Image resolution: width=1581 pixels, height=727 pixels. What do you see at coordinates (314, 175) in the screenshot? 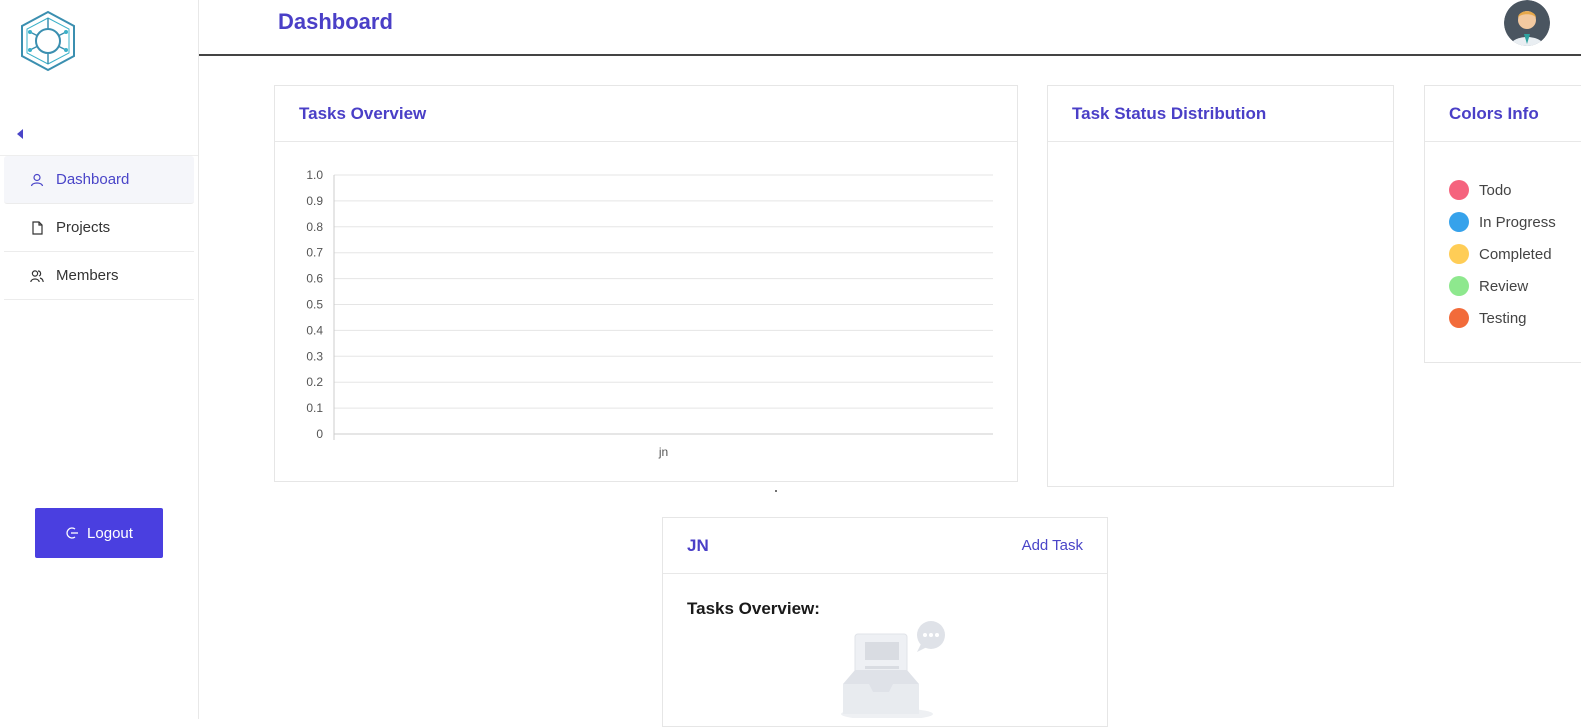
I see `y-tick-label: 1.0` at bounding box center [314, 175].